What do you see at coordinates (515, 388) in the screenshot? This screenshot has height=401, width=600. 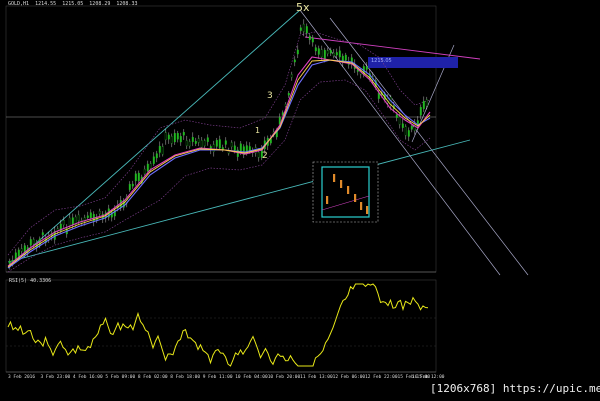 I see `footer-watermark: [1206x768] https://upic.me/` at bounding box center [515, 388].